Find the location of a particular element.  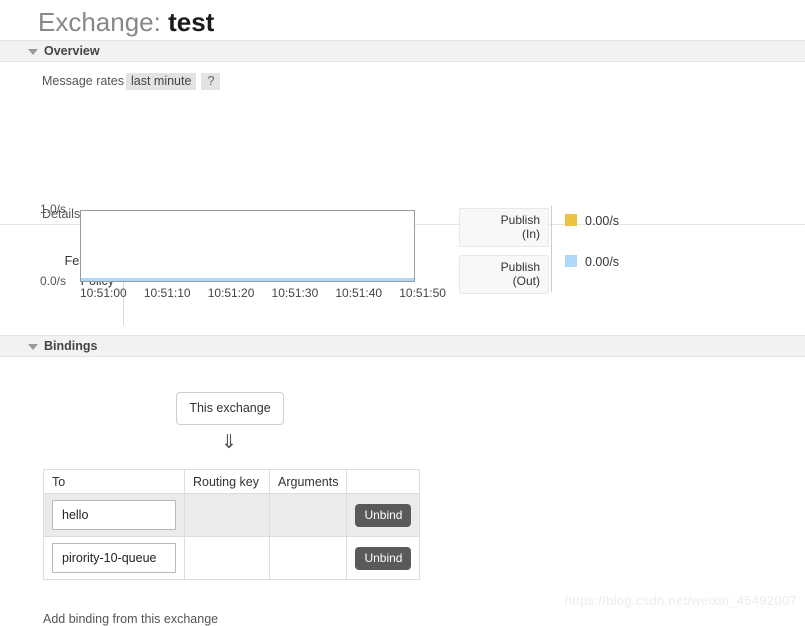

column-header-arguments: Arguments is located at coordinates (308, 481).